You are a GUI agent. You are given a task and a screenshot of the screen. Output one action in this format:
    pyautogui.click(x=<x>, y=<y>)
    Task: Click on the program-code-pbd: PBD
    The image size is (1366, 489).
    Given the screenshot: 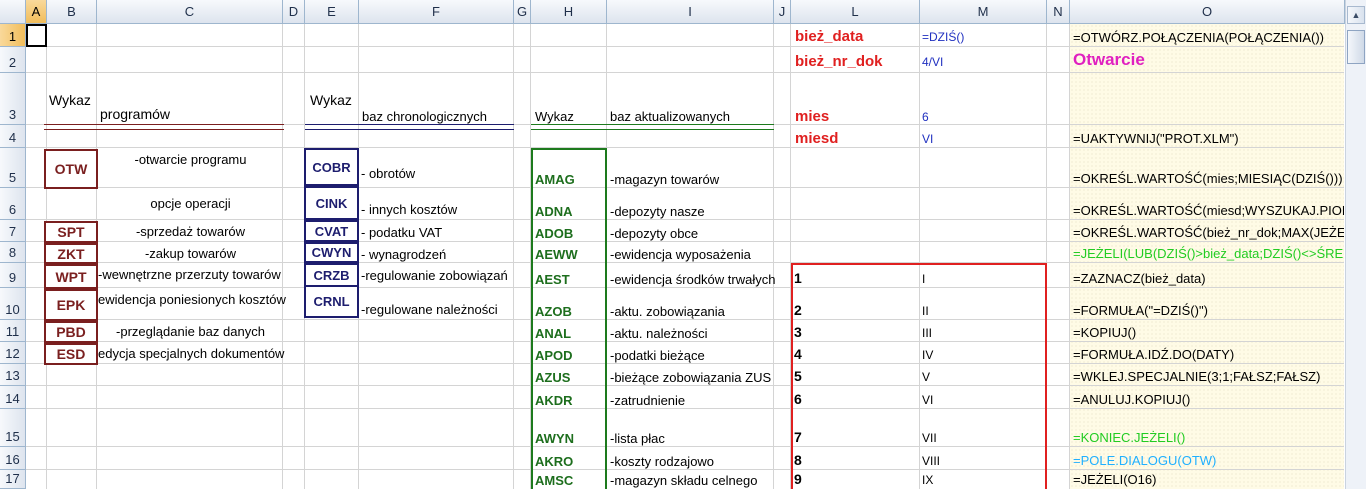 What is the action you would take?
    pyautogui.click(x=71, y=332)
    